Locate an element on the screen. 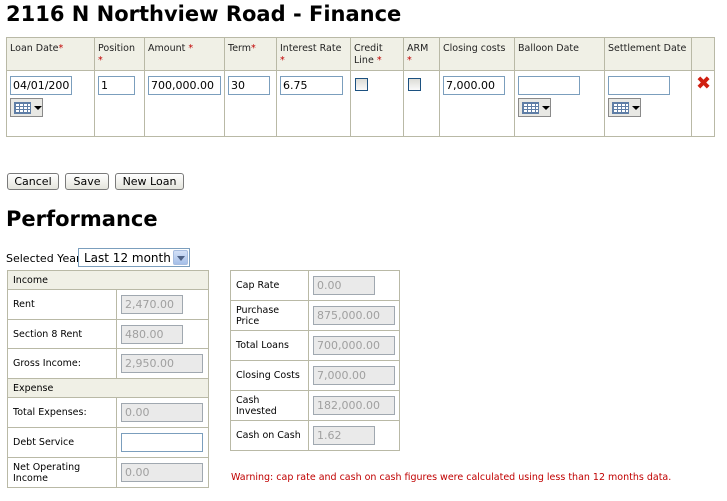  interest-rate-input is located at coordinates (311, 85).